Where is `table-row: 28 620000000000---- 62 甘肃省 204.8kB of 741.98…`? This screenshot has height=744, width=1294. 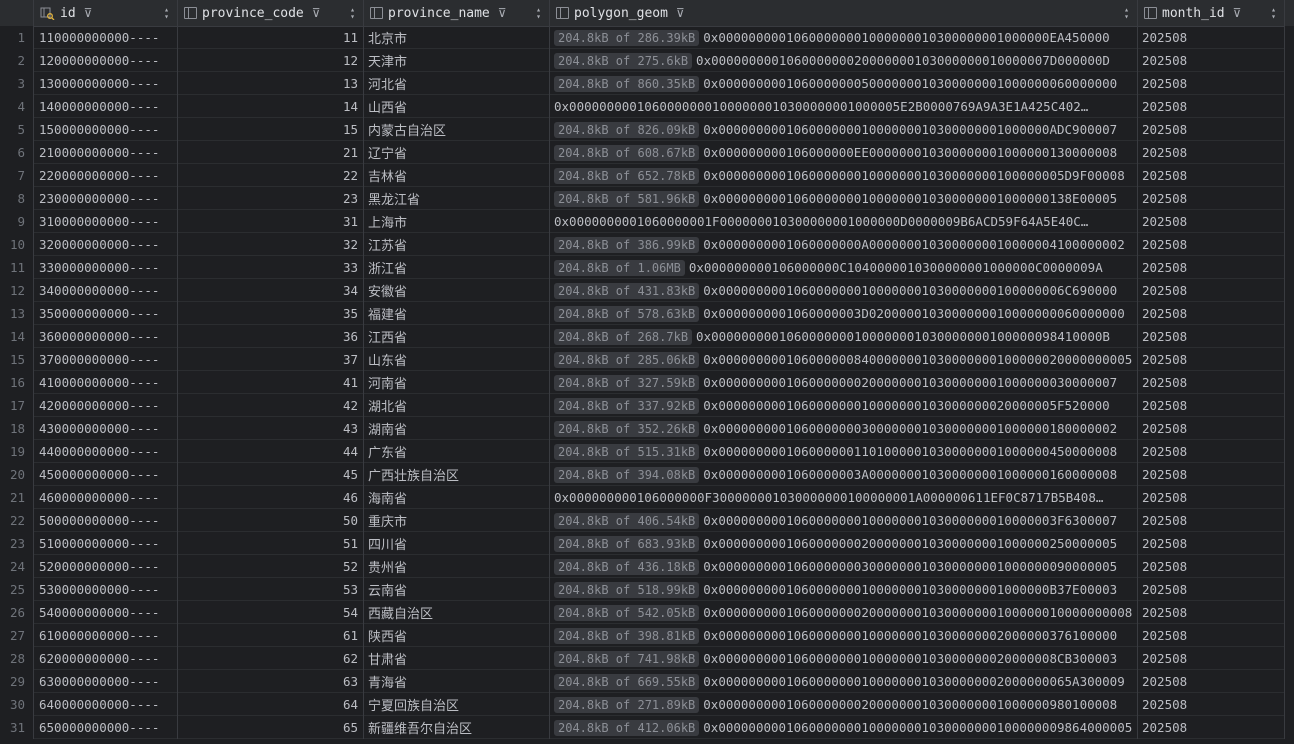 table-row: 28 620000000000---- 62 甘肃省 204.8kB of 741.98… is located at coordinates (647, 658).